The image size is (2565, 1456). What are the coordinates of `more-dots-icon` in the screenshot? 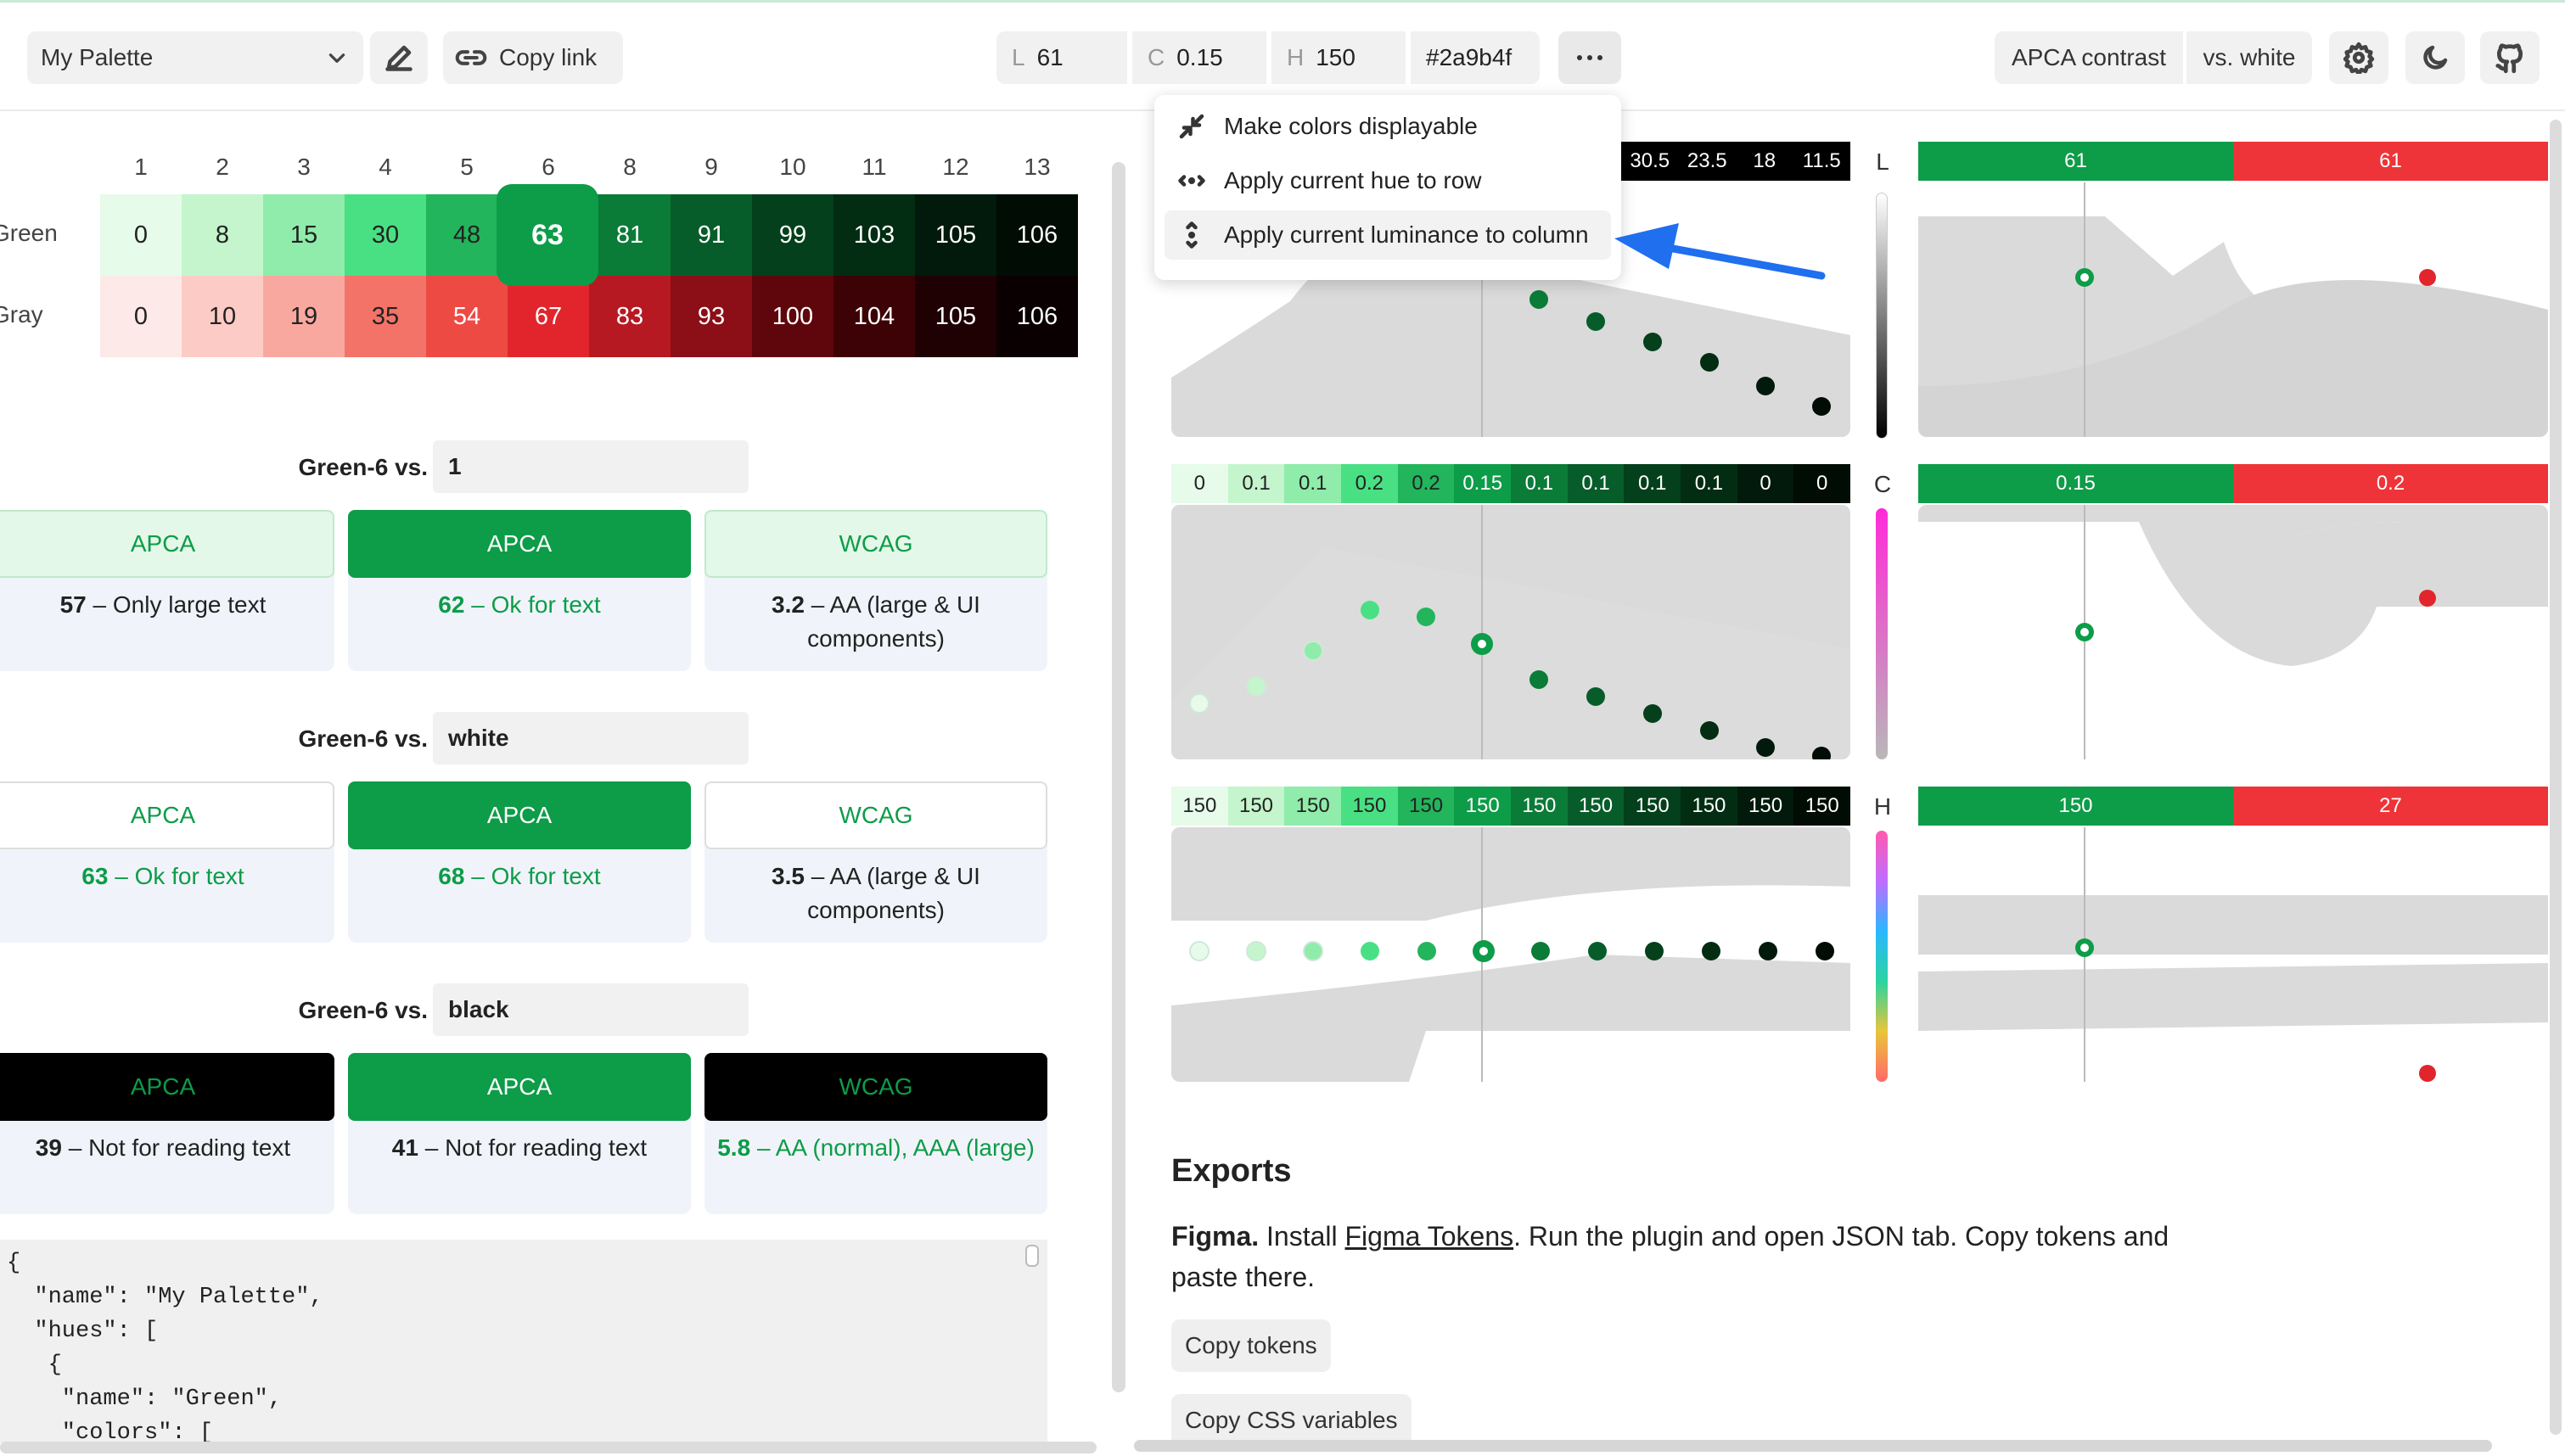 It's located at (1589, 57).